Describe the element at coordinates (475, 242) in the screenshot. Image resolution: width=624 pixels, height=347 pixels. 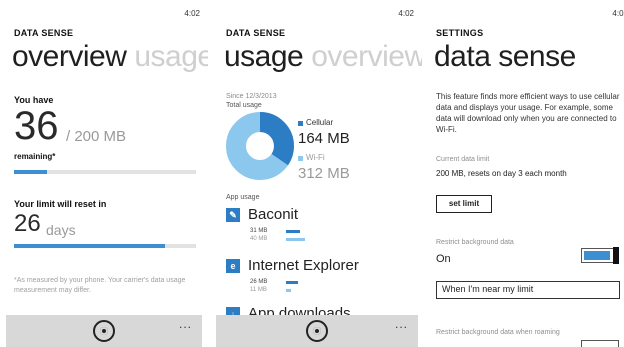
I see `restrict-background-label: Restrict background data` at that location.